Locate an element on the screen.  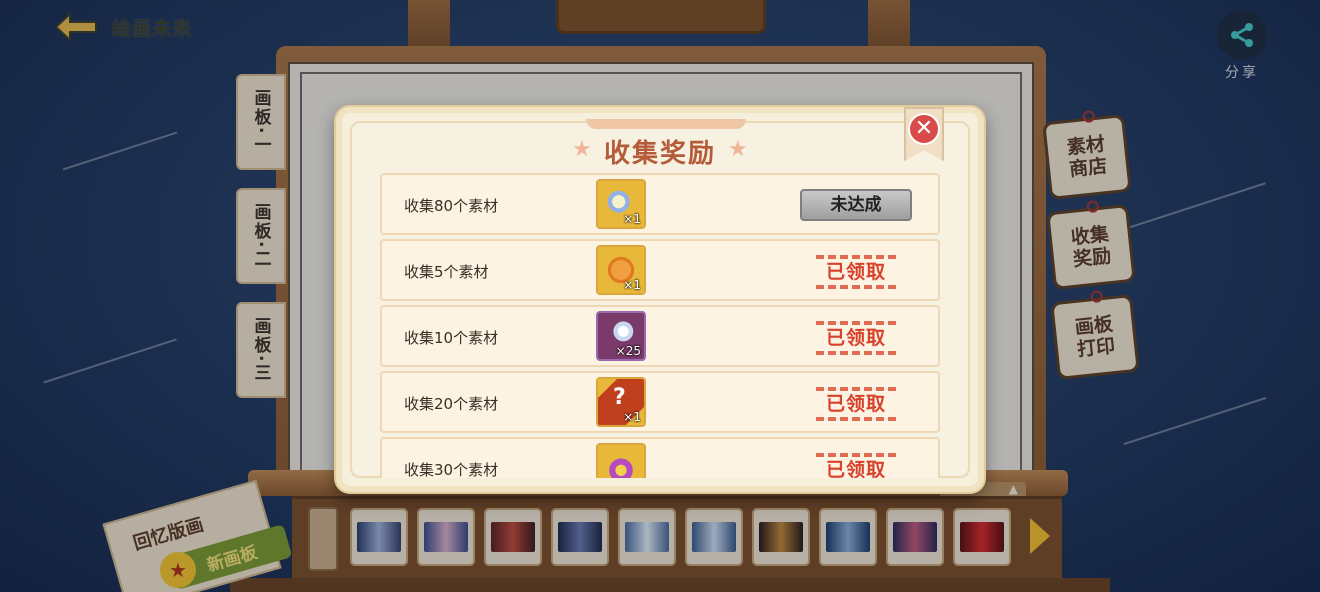
item-count: ×25 is located at coordinates (628, 351).